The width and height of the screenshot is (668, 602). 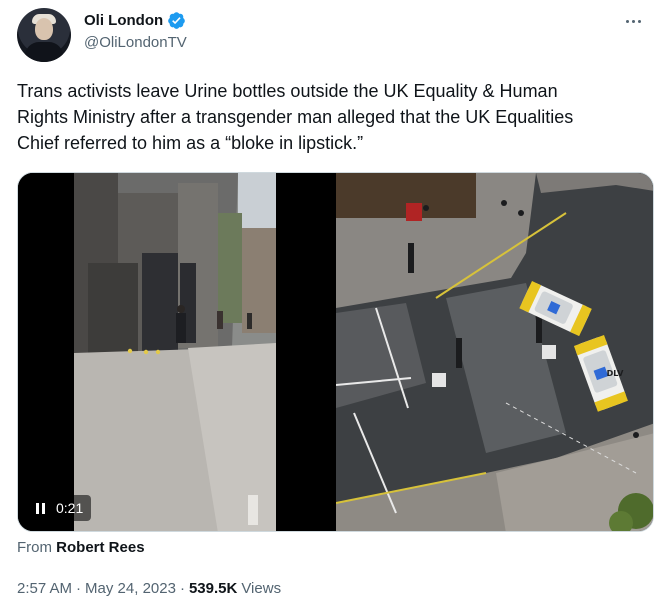 I want to click on views-label: Views, so click(x=261, y=588).